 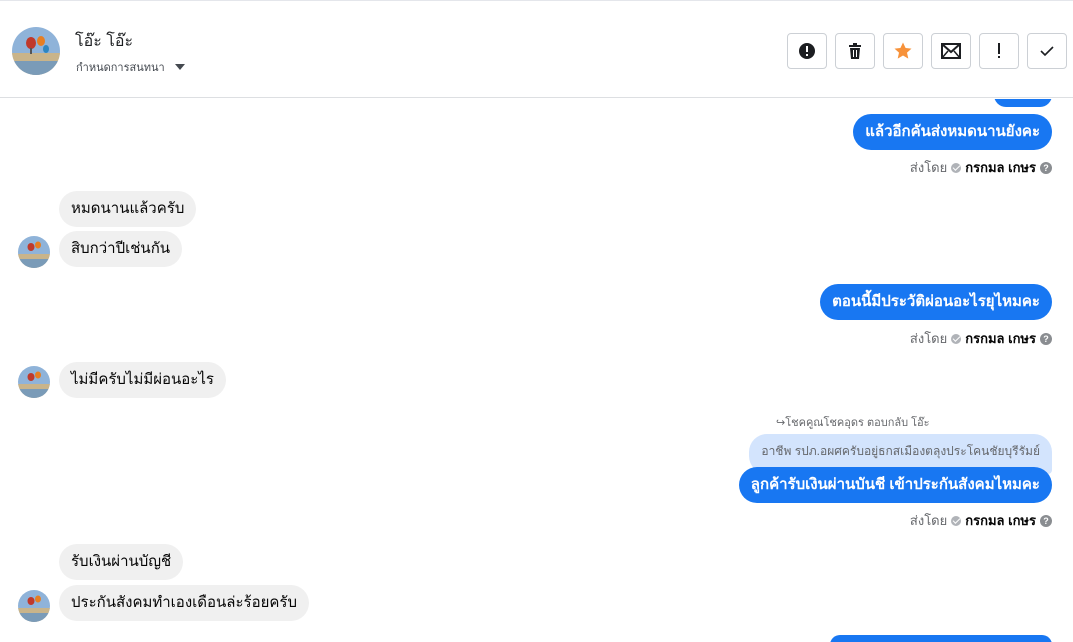 What do you see at coordinates (121, 562) in the screenshot?
I see `incoming-message: รับเงินผ่านบัญชี` at bounding box center [121, 562].